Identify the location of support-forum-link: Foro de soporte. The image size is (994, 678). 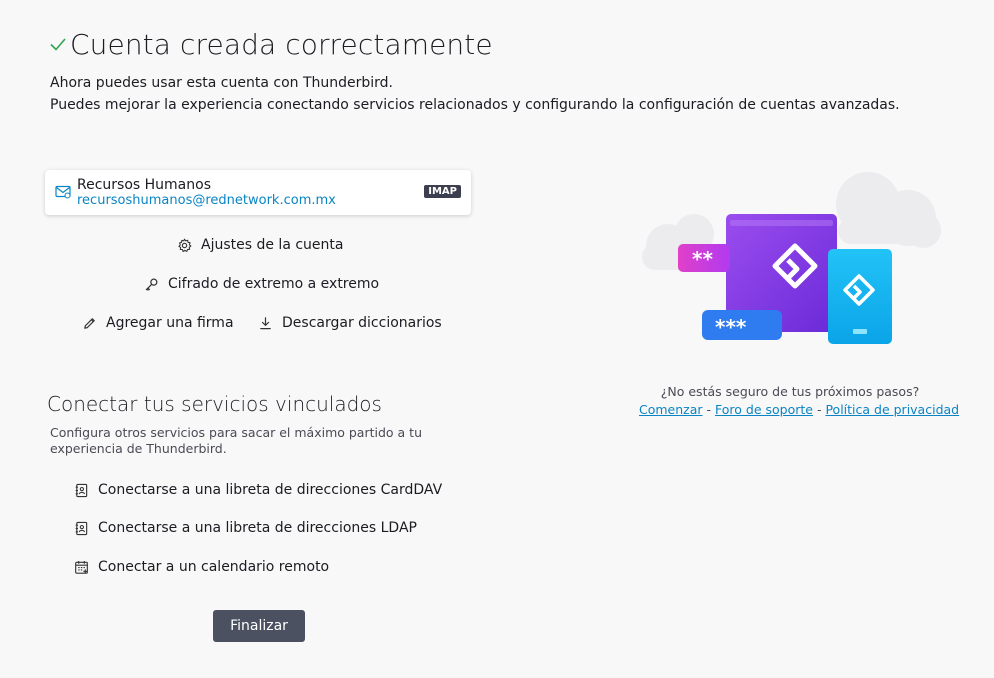
(764, 409).